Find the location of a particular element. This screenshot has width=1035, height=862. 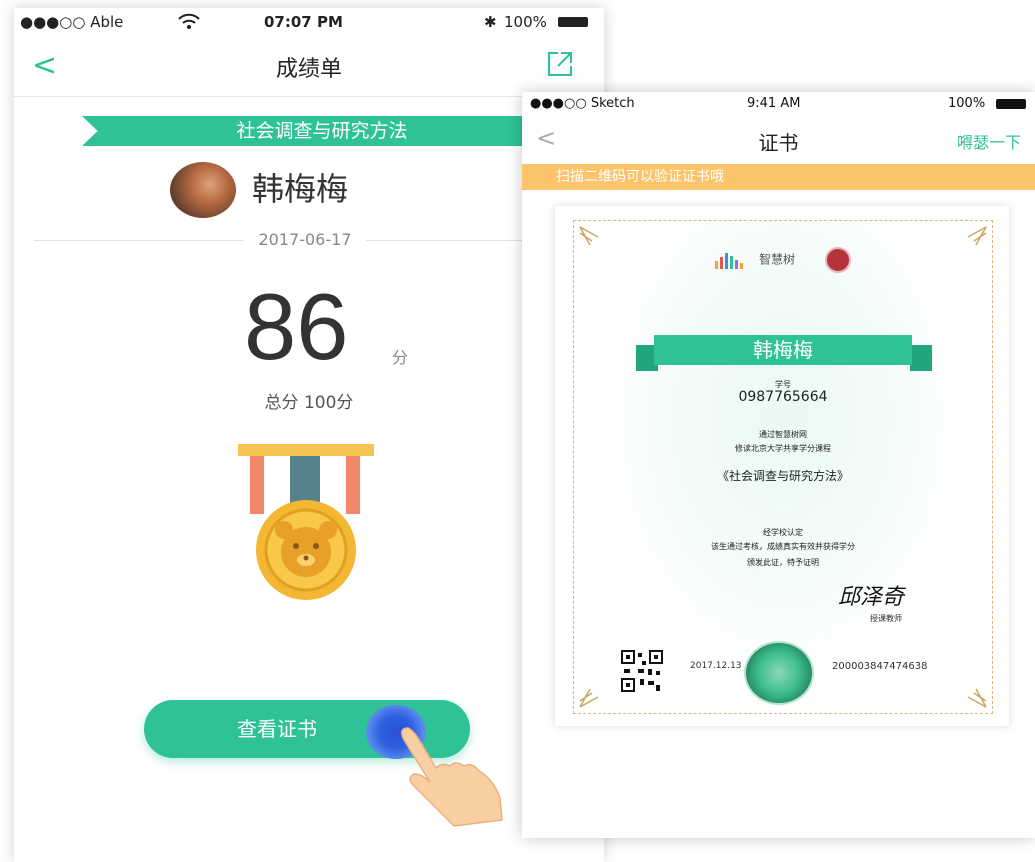

pku-seal-icon is located at coordinates (838, 260).